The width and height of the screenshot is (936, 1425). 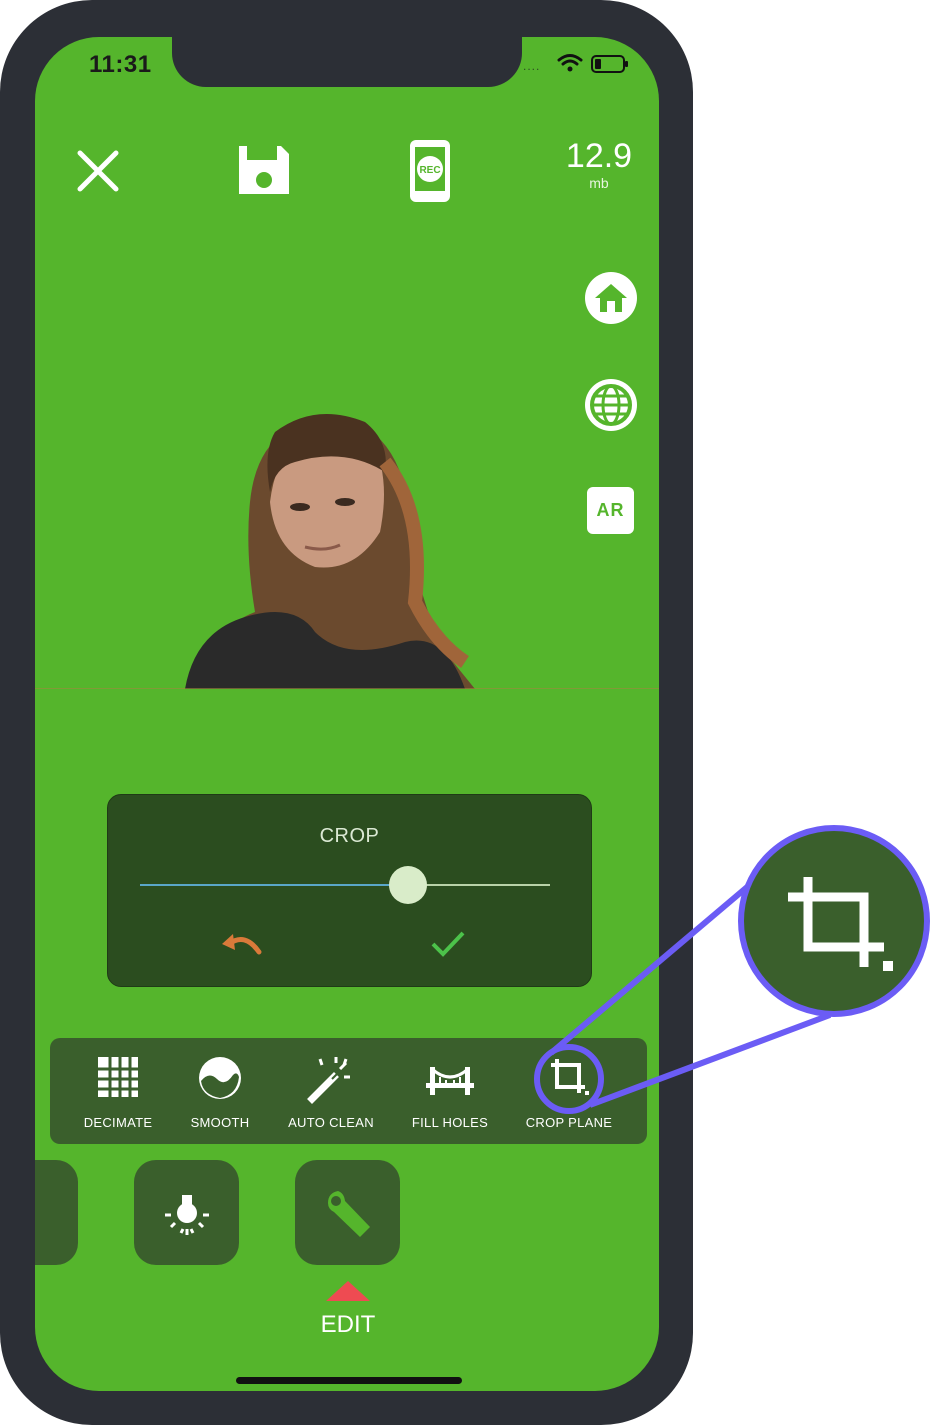 I want to click on crop-icon, so click(x=840, y=924).